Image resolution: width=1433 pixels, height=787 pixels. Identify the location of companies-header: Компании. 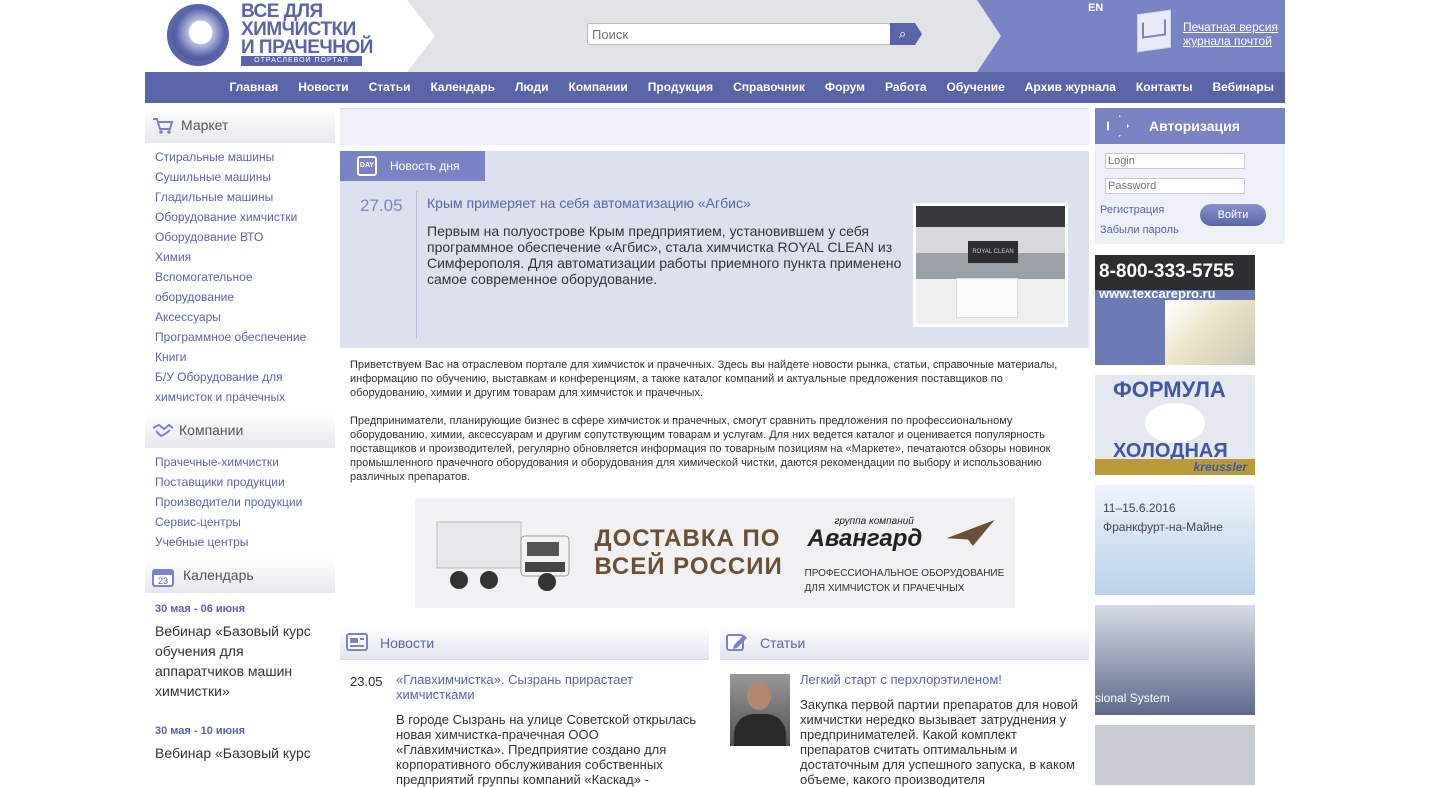
(240, 430).